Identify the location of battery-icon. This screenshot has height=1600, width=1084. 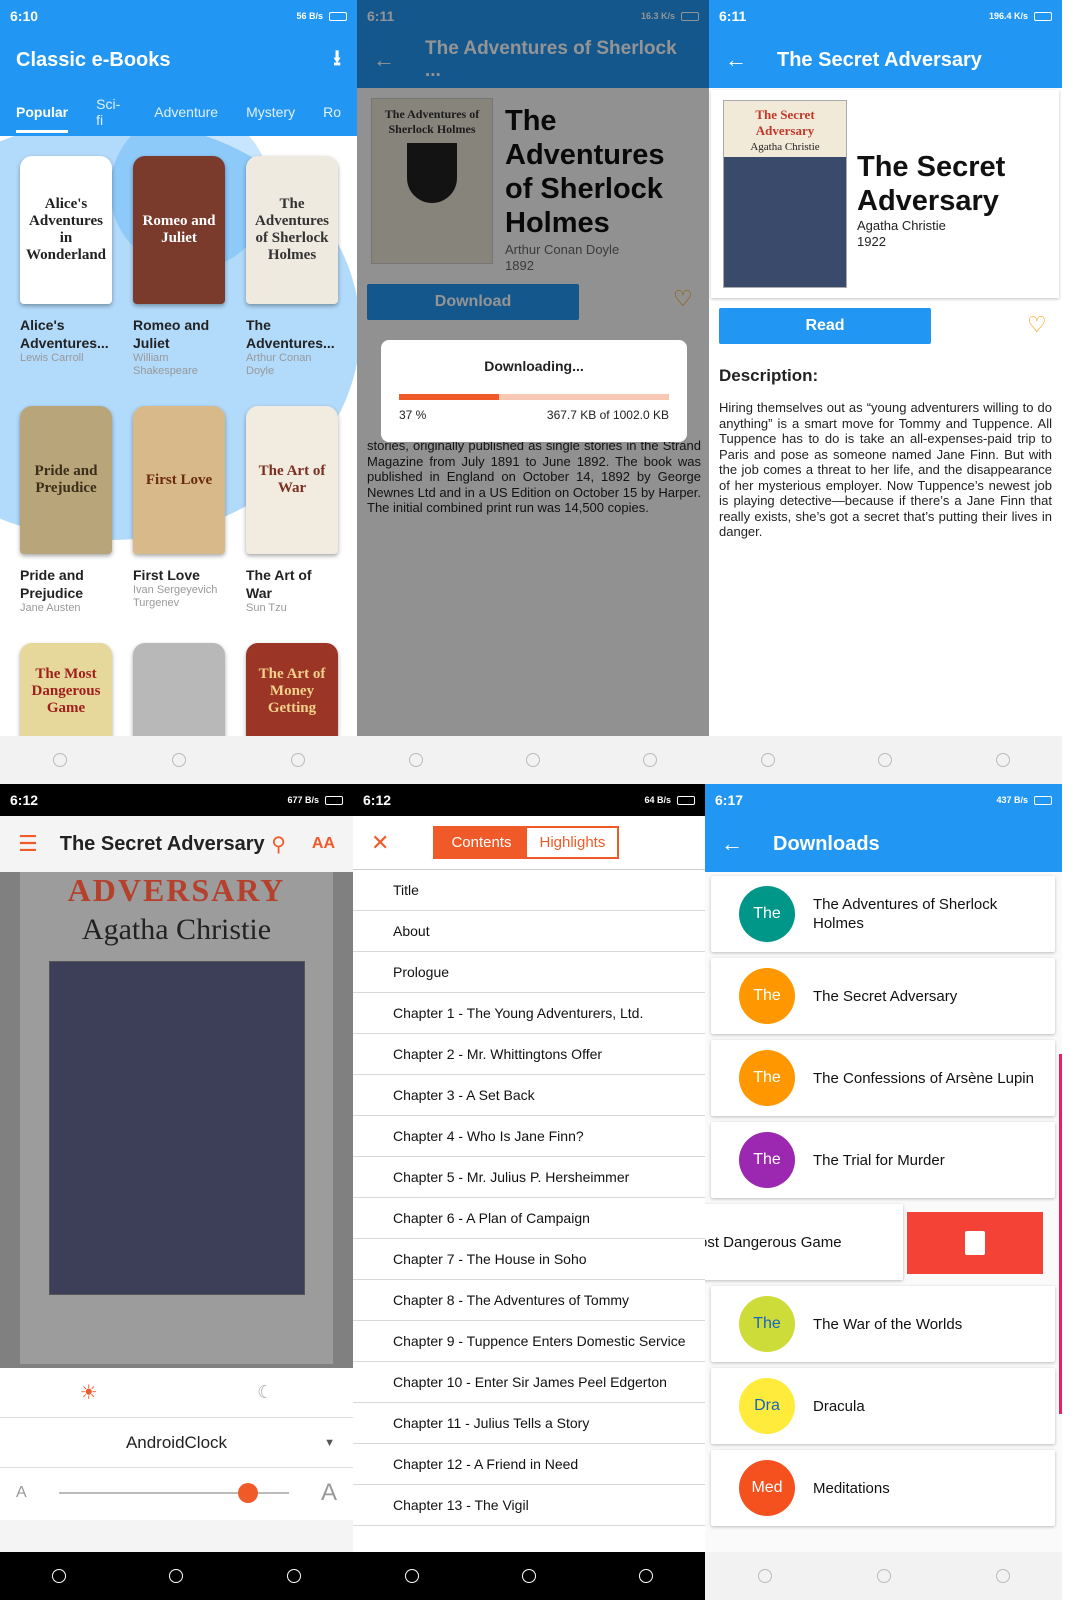
(1043, 16).